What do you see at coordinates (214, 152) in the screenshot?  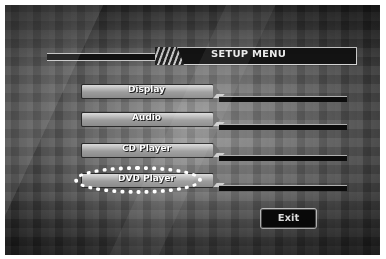 I see `menu-item-cd-player: CD Player` at bounding box center [214, 152].